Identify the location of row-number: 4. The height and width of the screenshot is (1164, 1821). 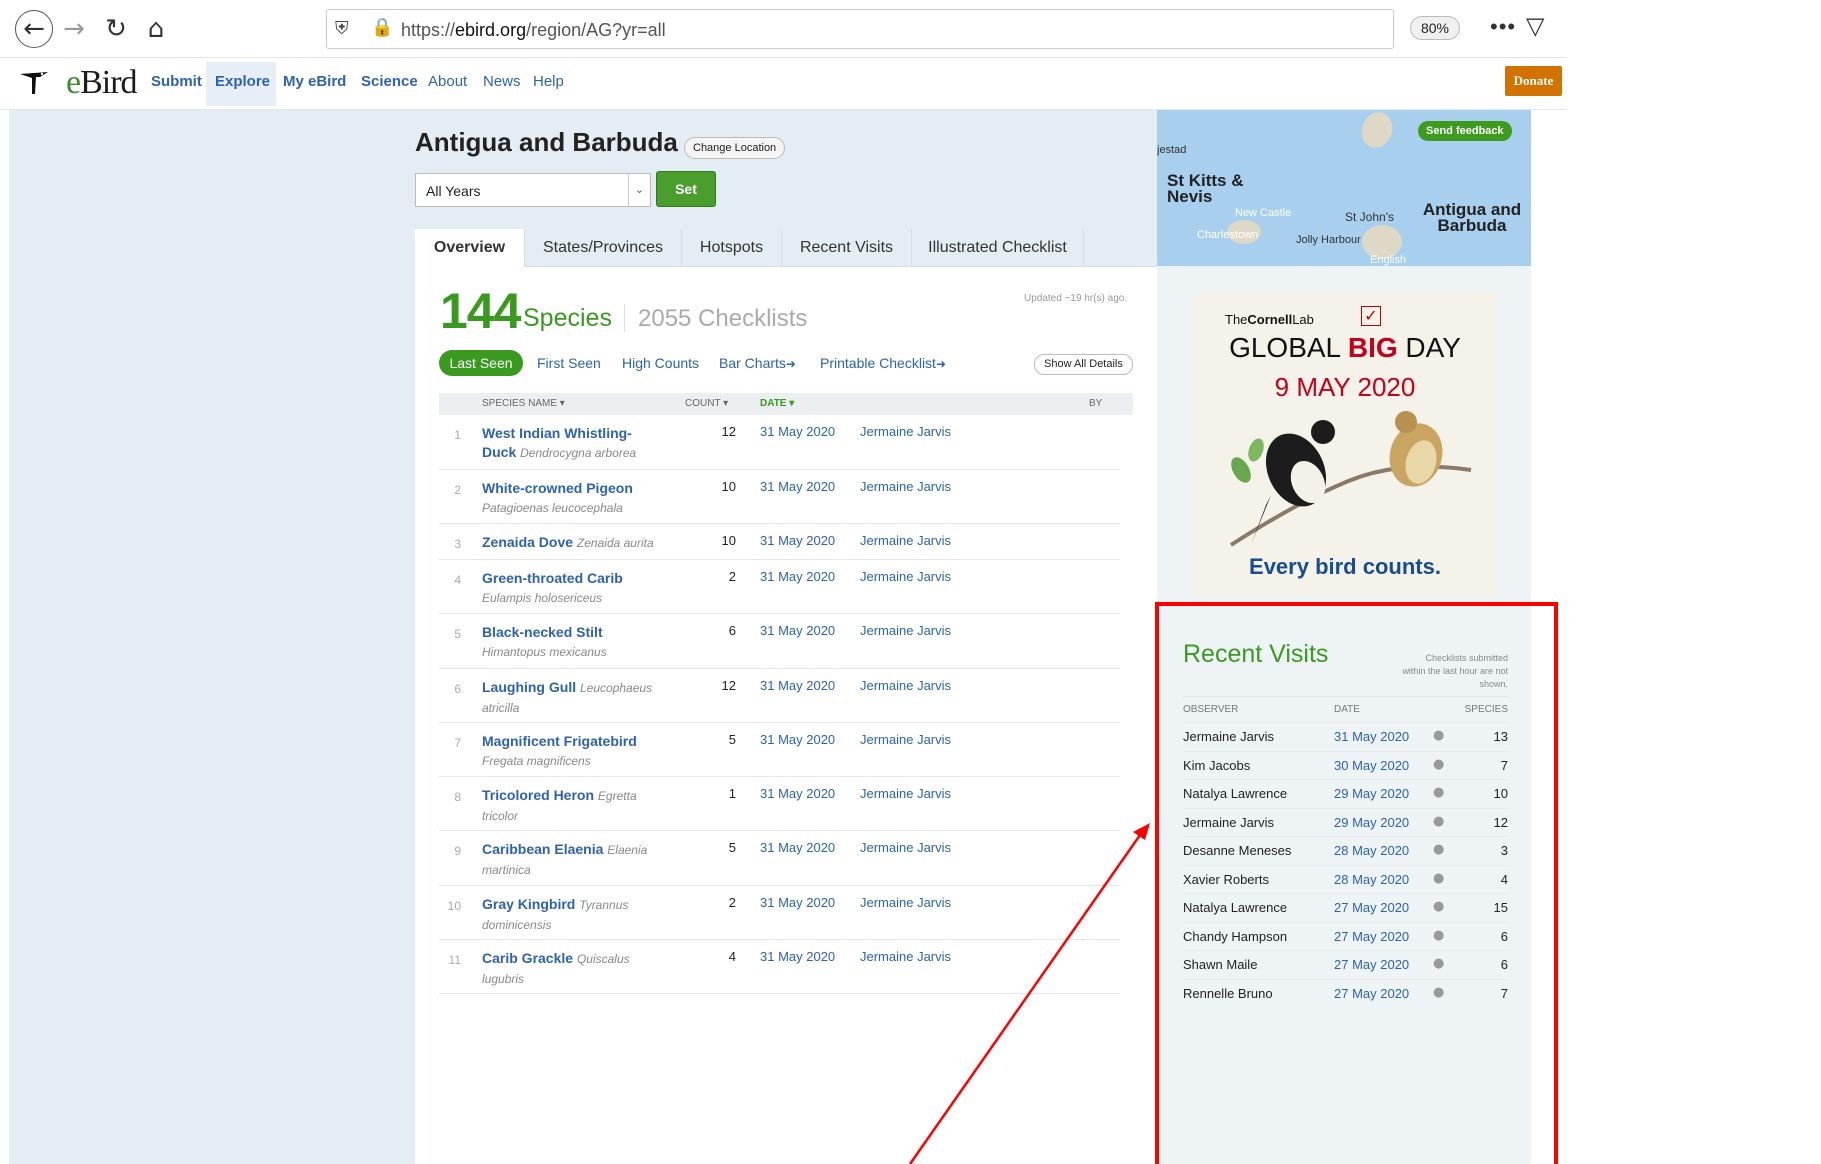
(457, 580).